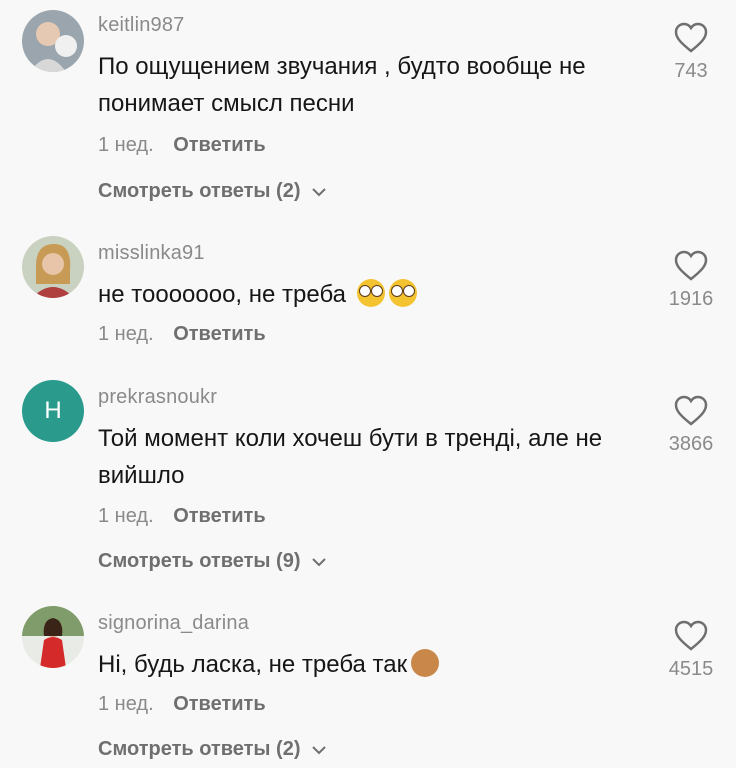  I want to click on avatar: H, so click(53, 411).